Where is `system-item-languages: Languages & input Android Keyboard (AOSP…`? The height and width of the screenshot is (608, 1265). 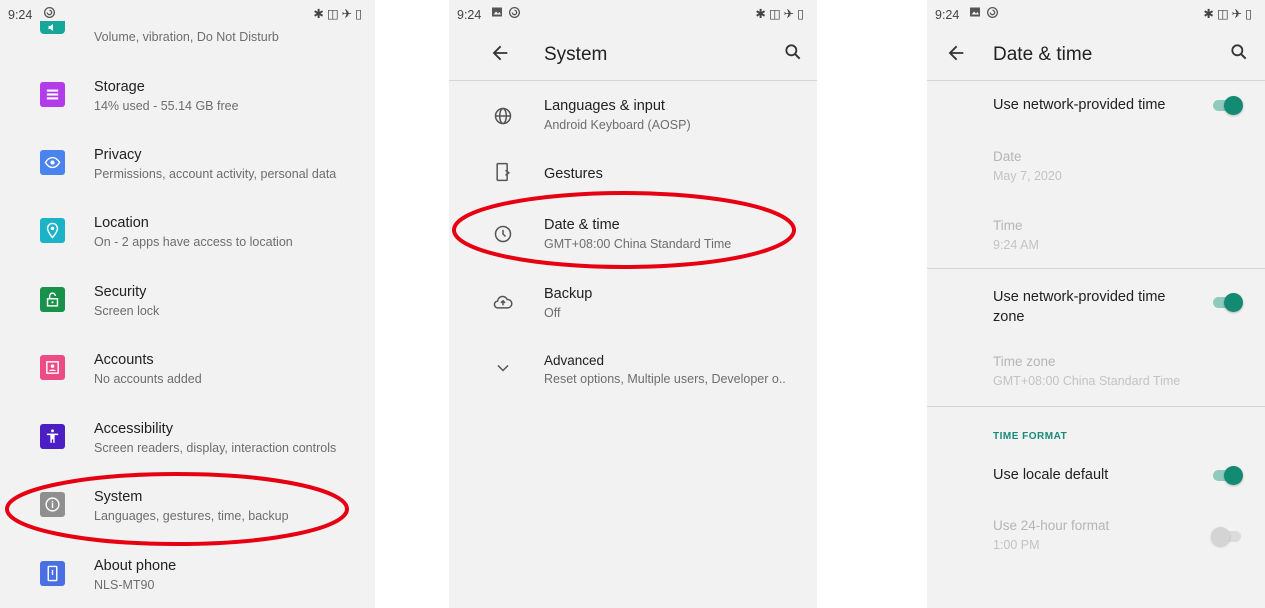 system-item-languages: Languages & input Android Keyboard (AOSP… is located at coordinates (633, 116).